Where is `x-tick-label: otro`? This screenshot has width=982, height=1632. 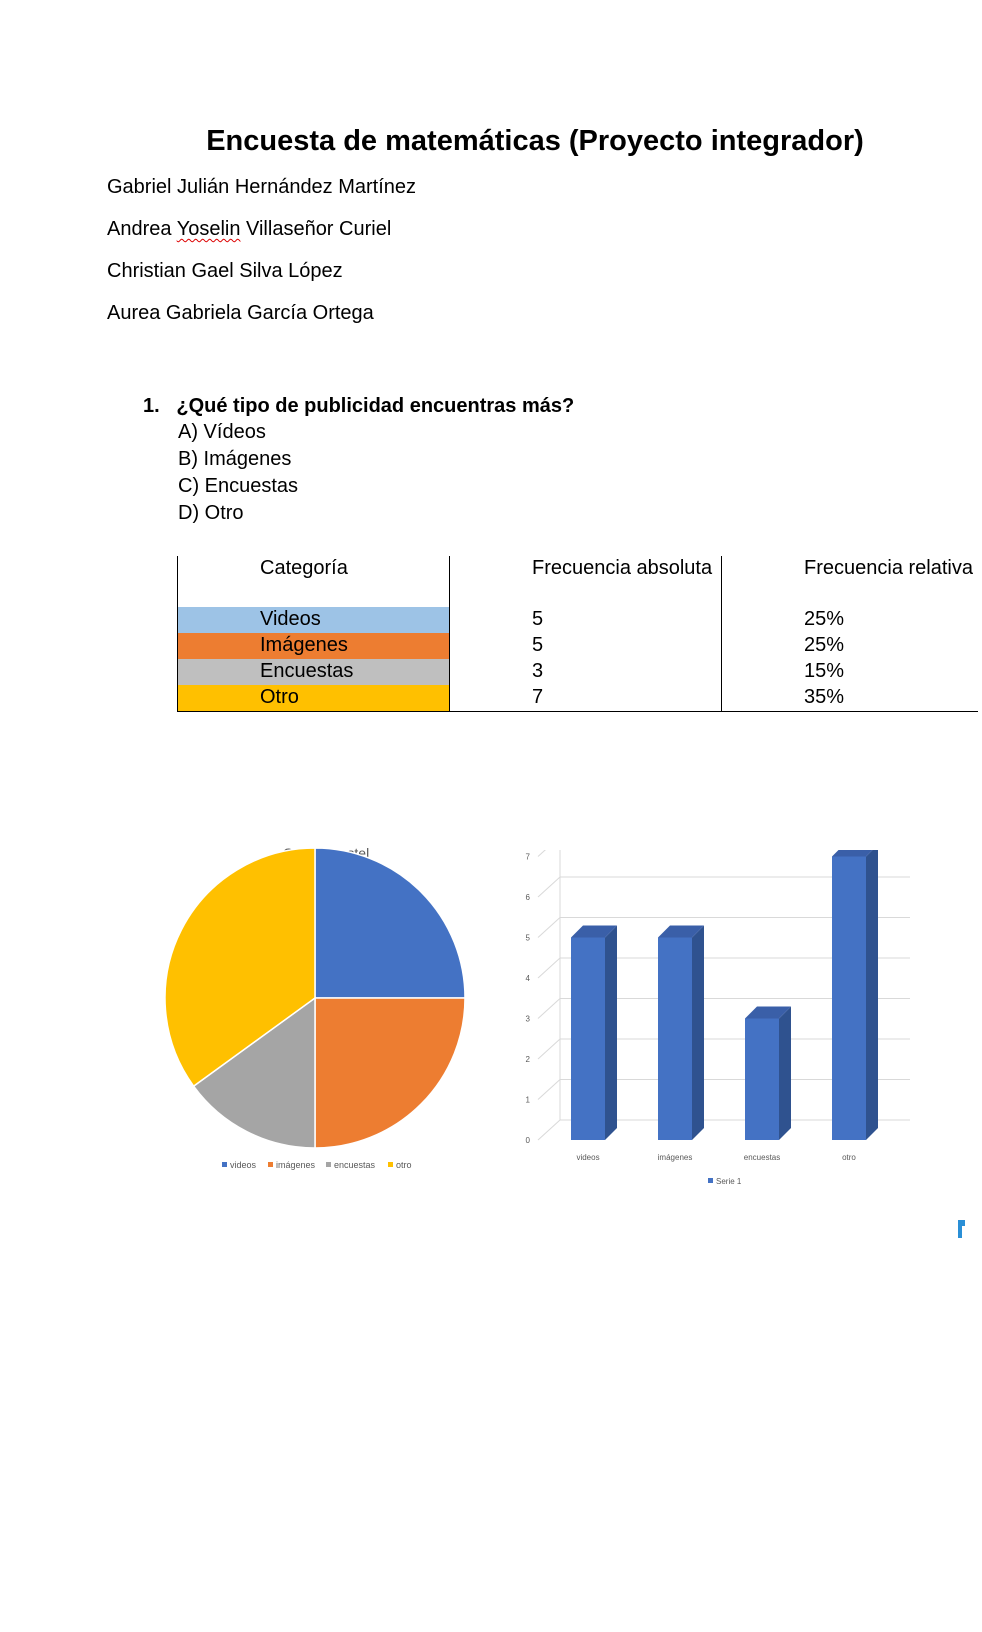
x-tick-label: otro is located at coordinates (849, 1157).